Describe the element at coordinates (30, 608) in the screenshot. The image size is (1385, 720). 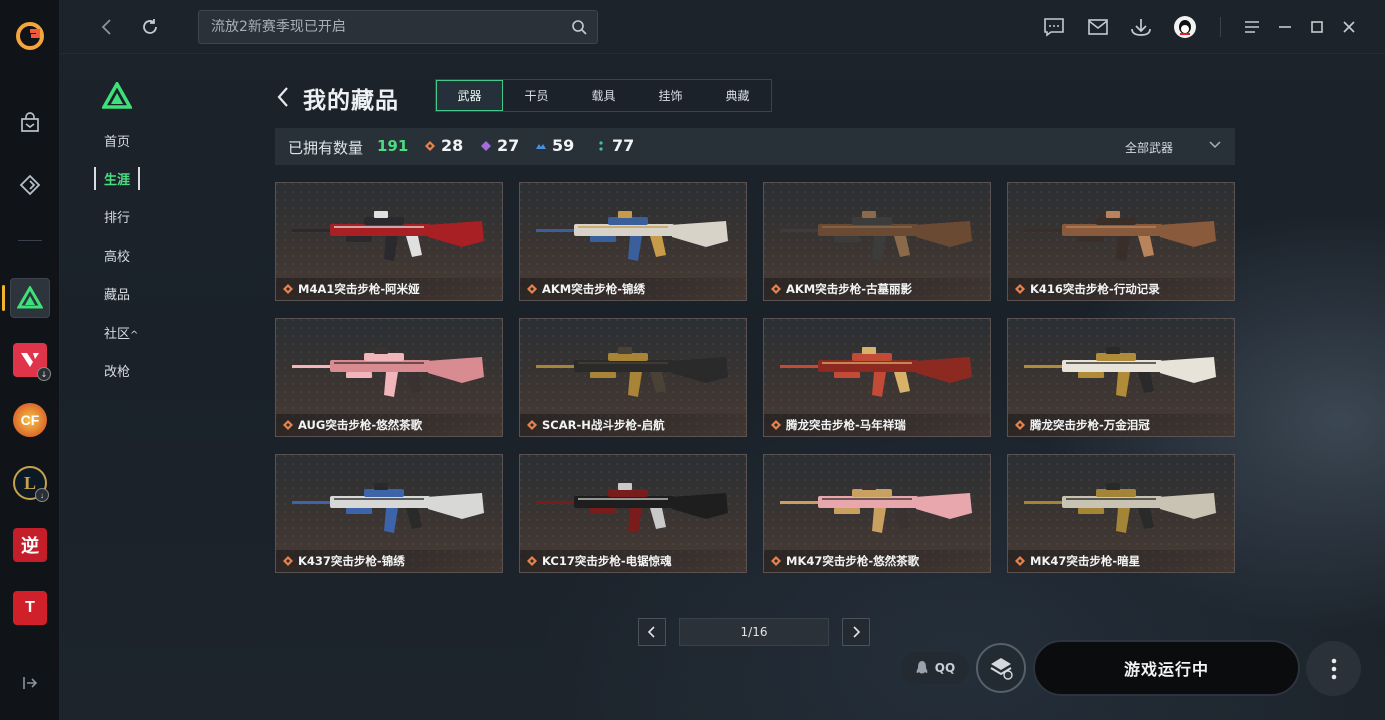
I see `tiantang-game-icon: T` at that location.